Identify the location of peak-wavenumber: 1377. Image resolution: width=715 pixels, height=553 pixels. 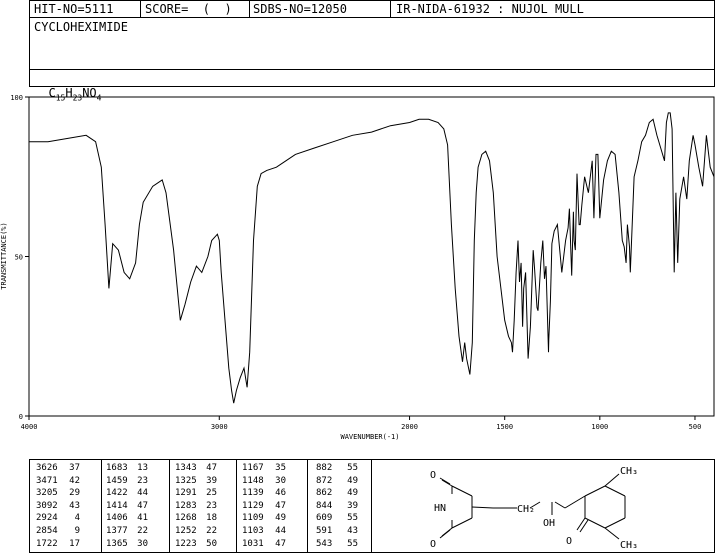
(117, 531).